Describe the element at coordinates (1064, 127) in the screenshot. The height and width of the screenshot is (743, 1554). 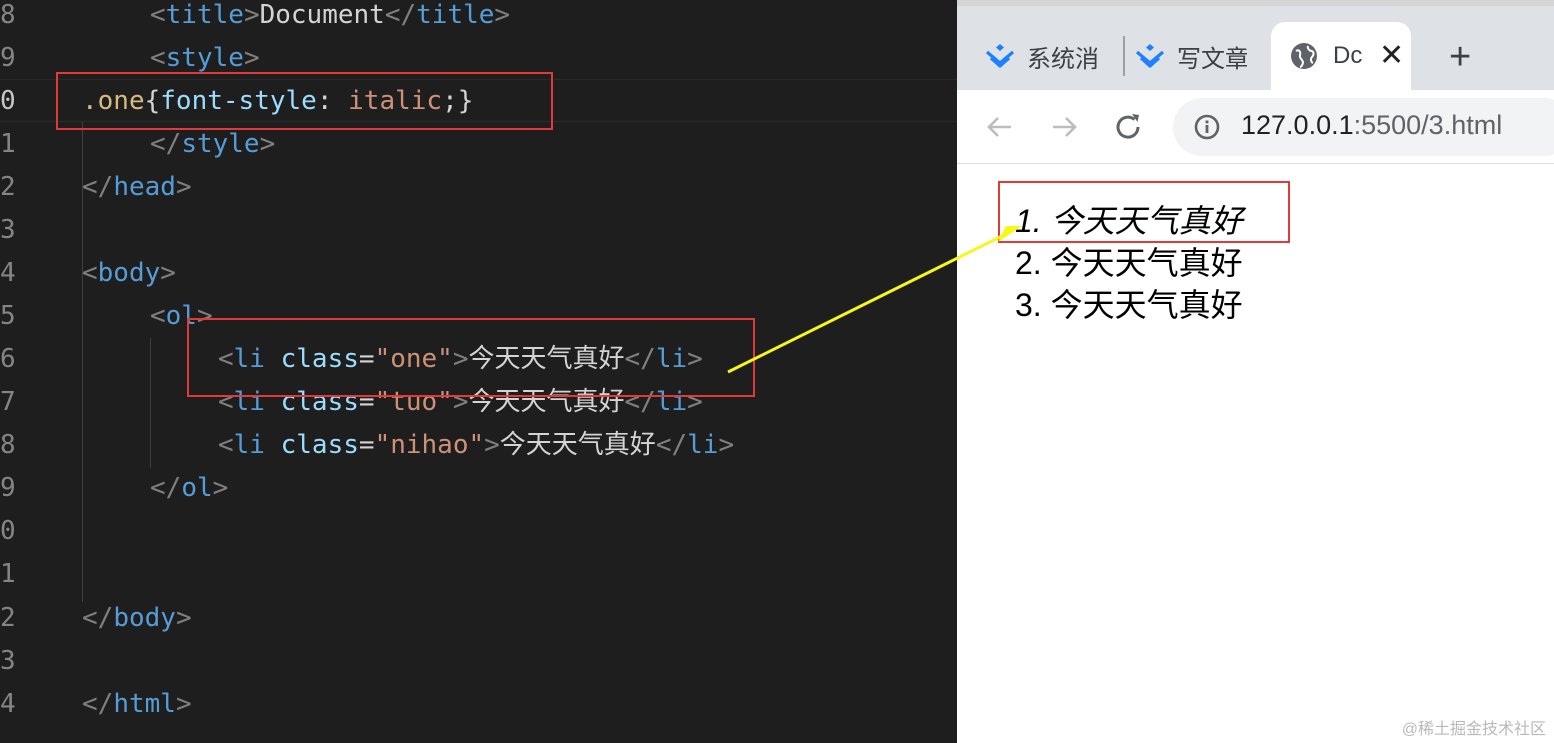
I see `forward-arrow-icon` at that location.